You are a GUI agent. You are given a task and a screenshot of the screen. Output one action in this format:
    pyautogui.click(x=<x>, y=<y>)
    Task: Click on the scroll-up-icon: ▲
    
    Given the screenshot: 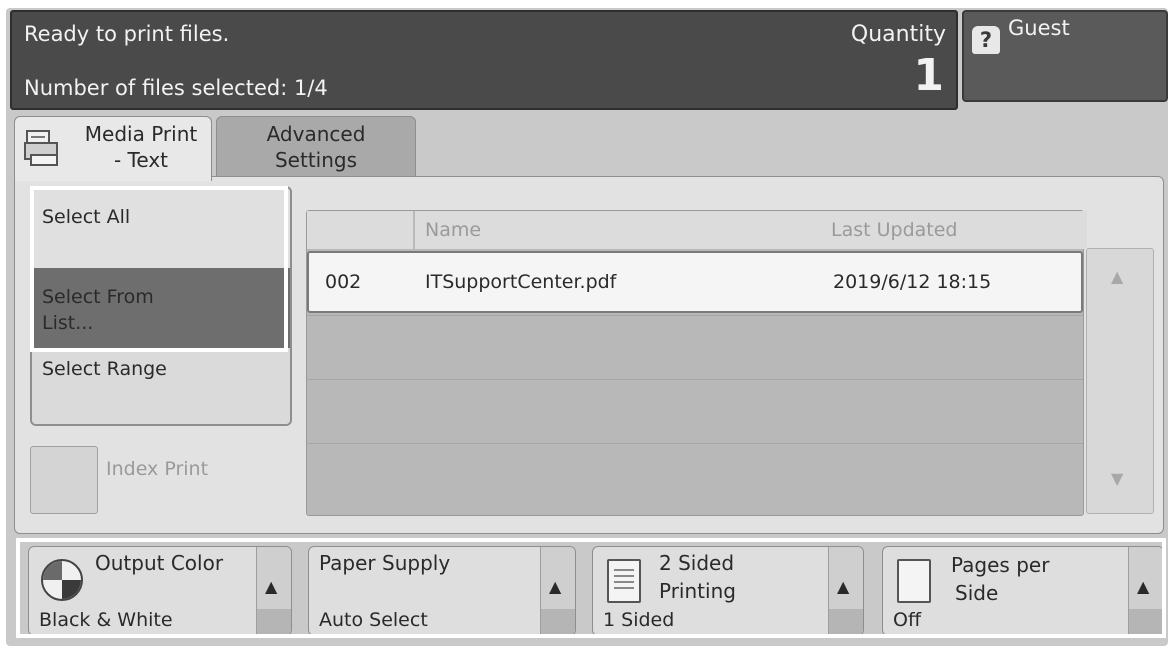 What is the action you would take?
    pyautogui.click(x=1117, y=276)
    